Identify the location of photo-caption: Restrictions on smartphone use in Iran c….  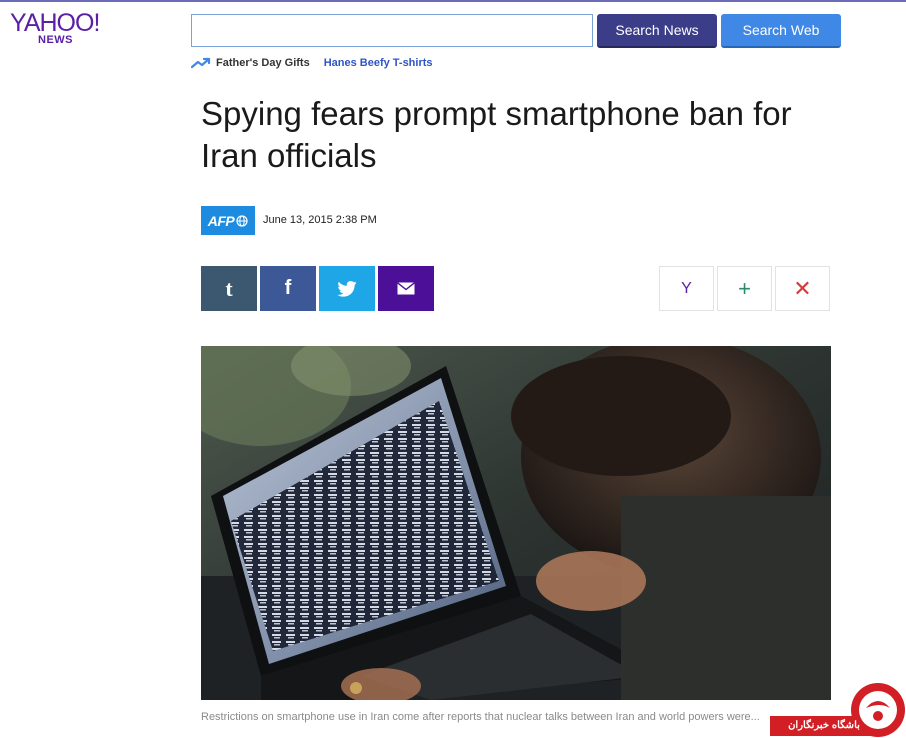
(480, 717).